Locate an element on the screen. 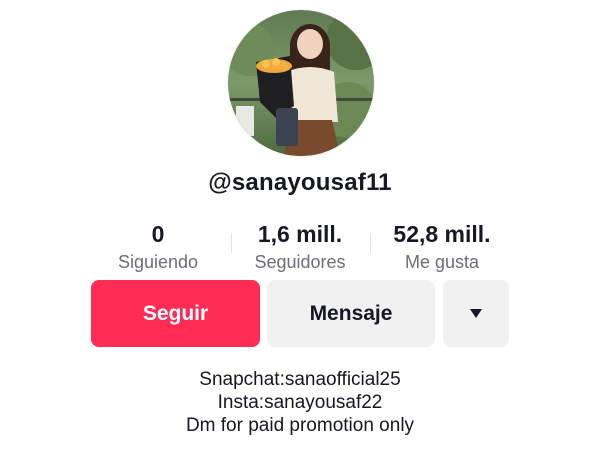 The image size is (600, 455). more-options-button is located at coordinates (476, 313).